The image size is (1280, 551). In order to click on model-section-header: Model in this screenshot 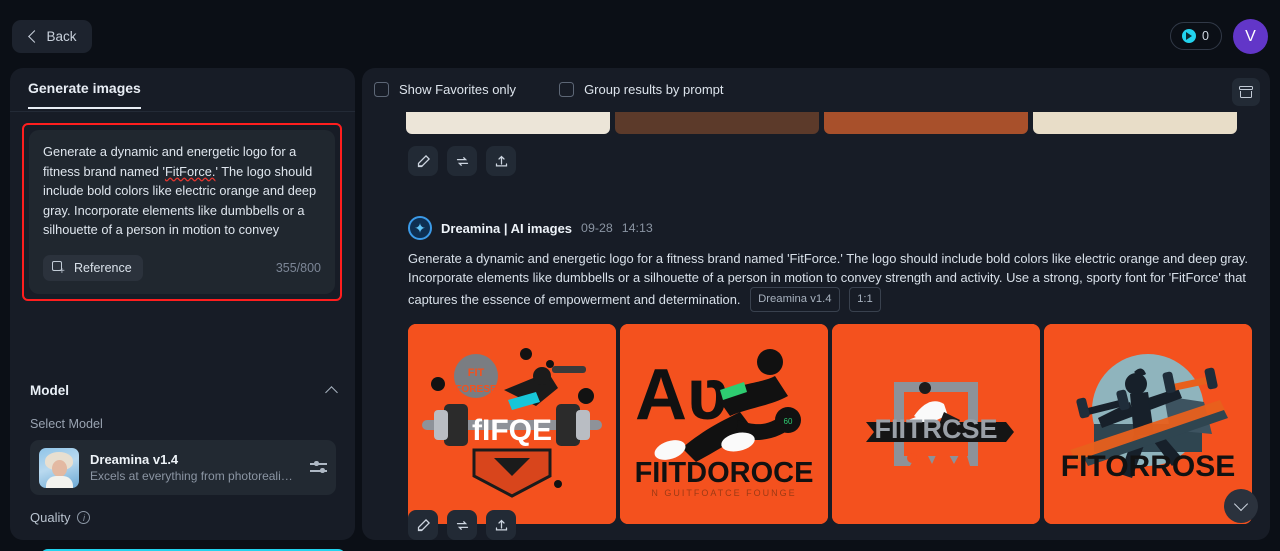, I will do `click(184, 391)`.